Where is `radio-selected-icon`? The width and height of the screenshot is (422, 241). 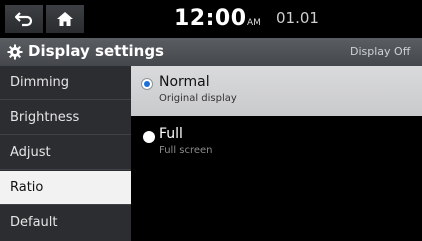 radio-selected-icon is located at coordinates (147, 84).